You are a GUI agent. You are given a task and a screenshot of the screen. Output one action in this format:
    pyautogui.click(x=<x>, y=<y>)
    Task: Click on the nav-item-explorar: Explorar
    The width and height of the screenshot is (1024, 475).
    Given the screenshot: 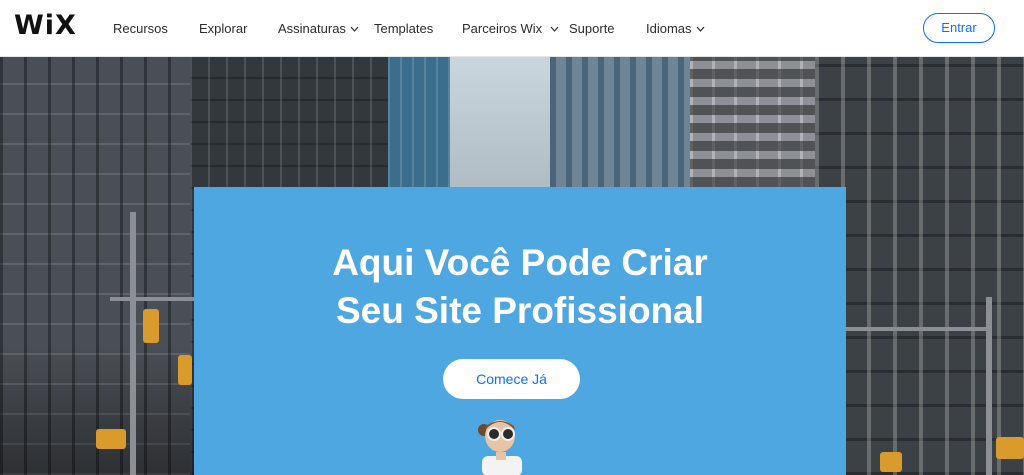 What is the action you would take?
    pyautogui.click(x=223, y=28)
    